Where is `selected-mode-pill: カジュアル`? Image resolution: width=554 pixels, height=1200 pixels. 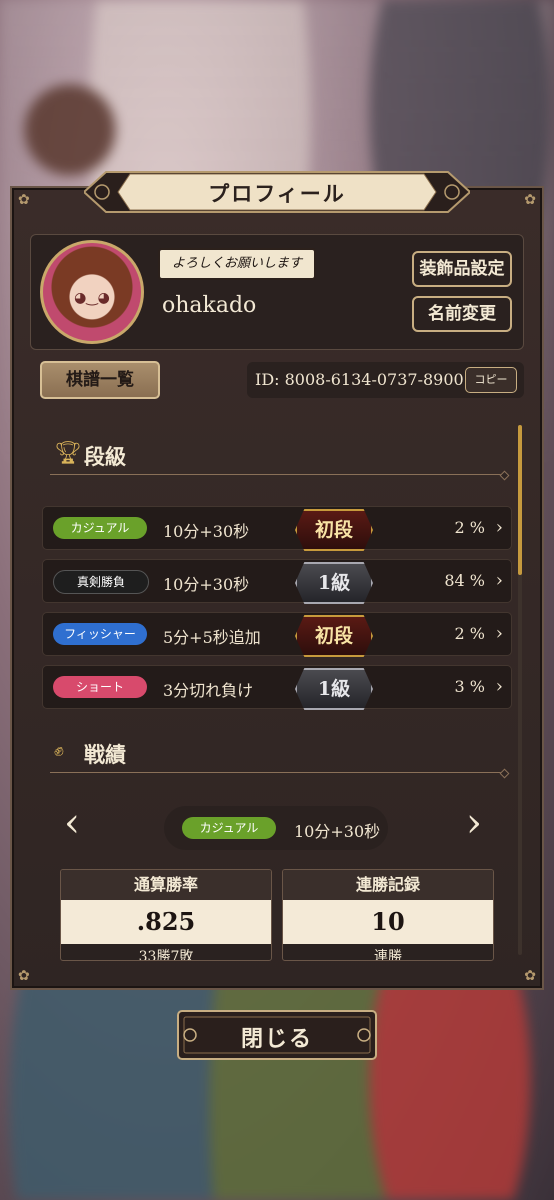 selected-mode-pill: カジュアル is located at coordinates (229, 828).